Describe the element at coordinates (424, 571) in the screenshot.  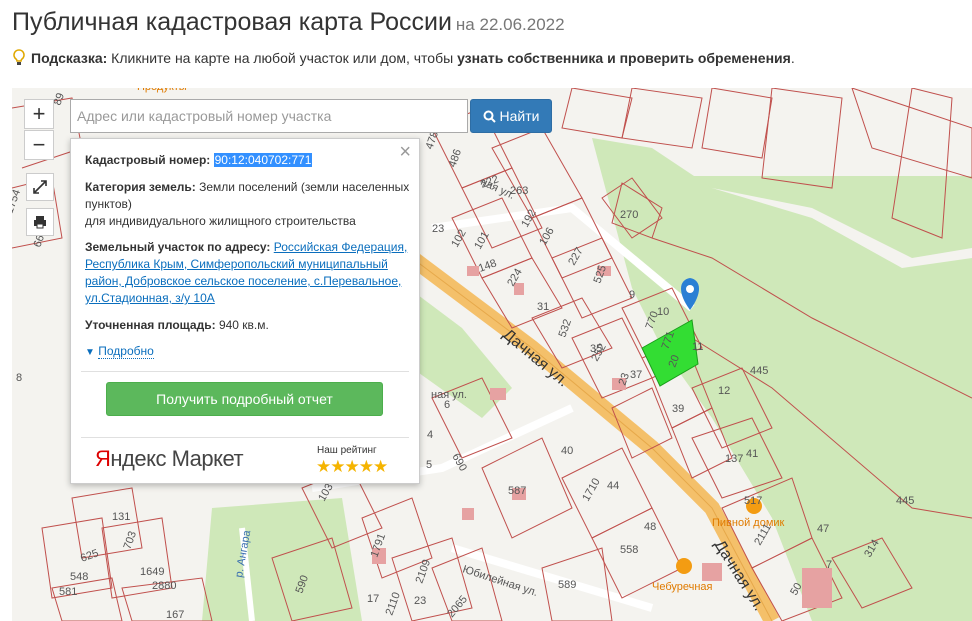
I see `map-label: 2109` at that location.